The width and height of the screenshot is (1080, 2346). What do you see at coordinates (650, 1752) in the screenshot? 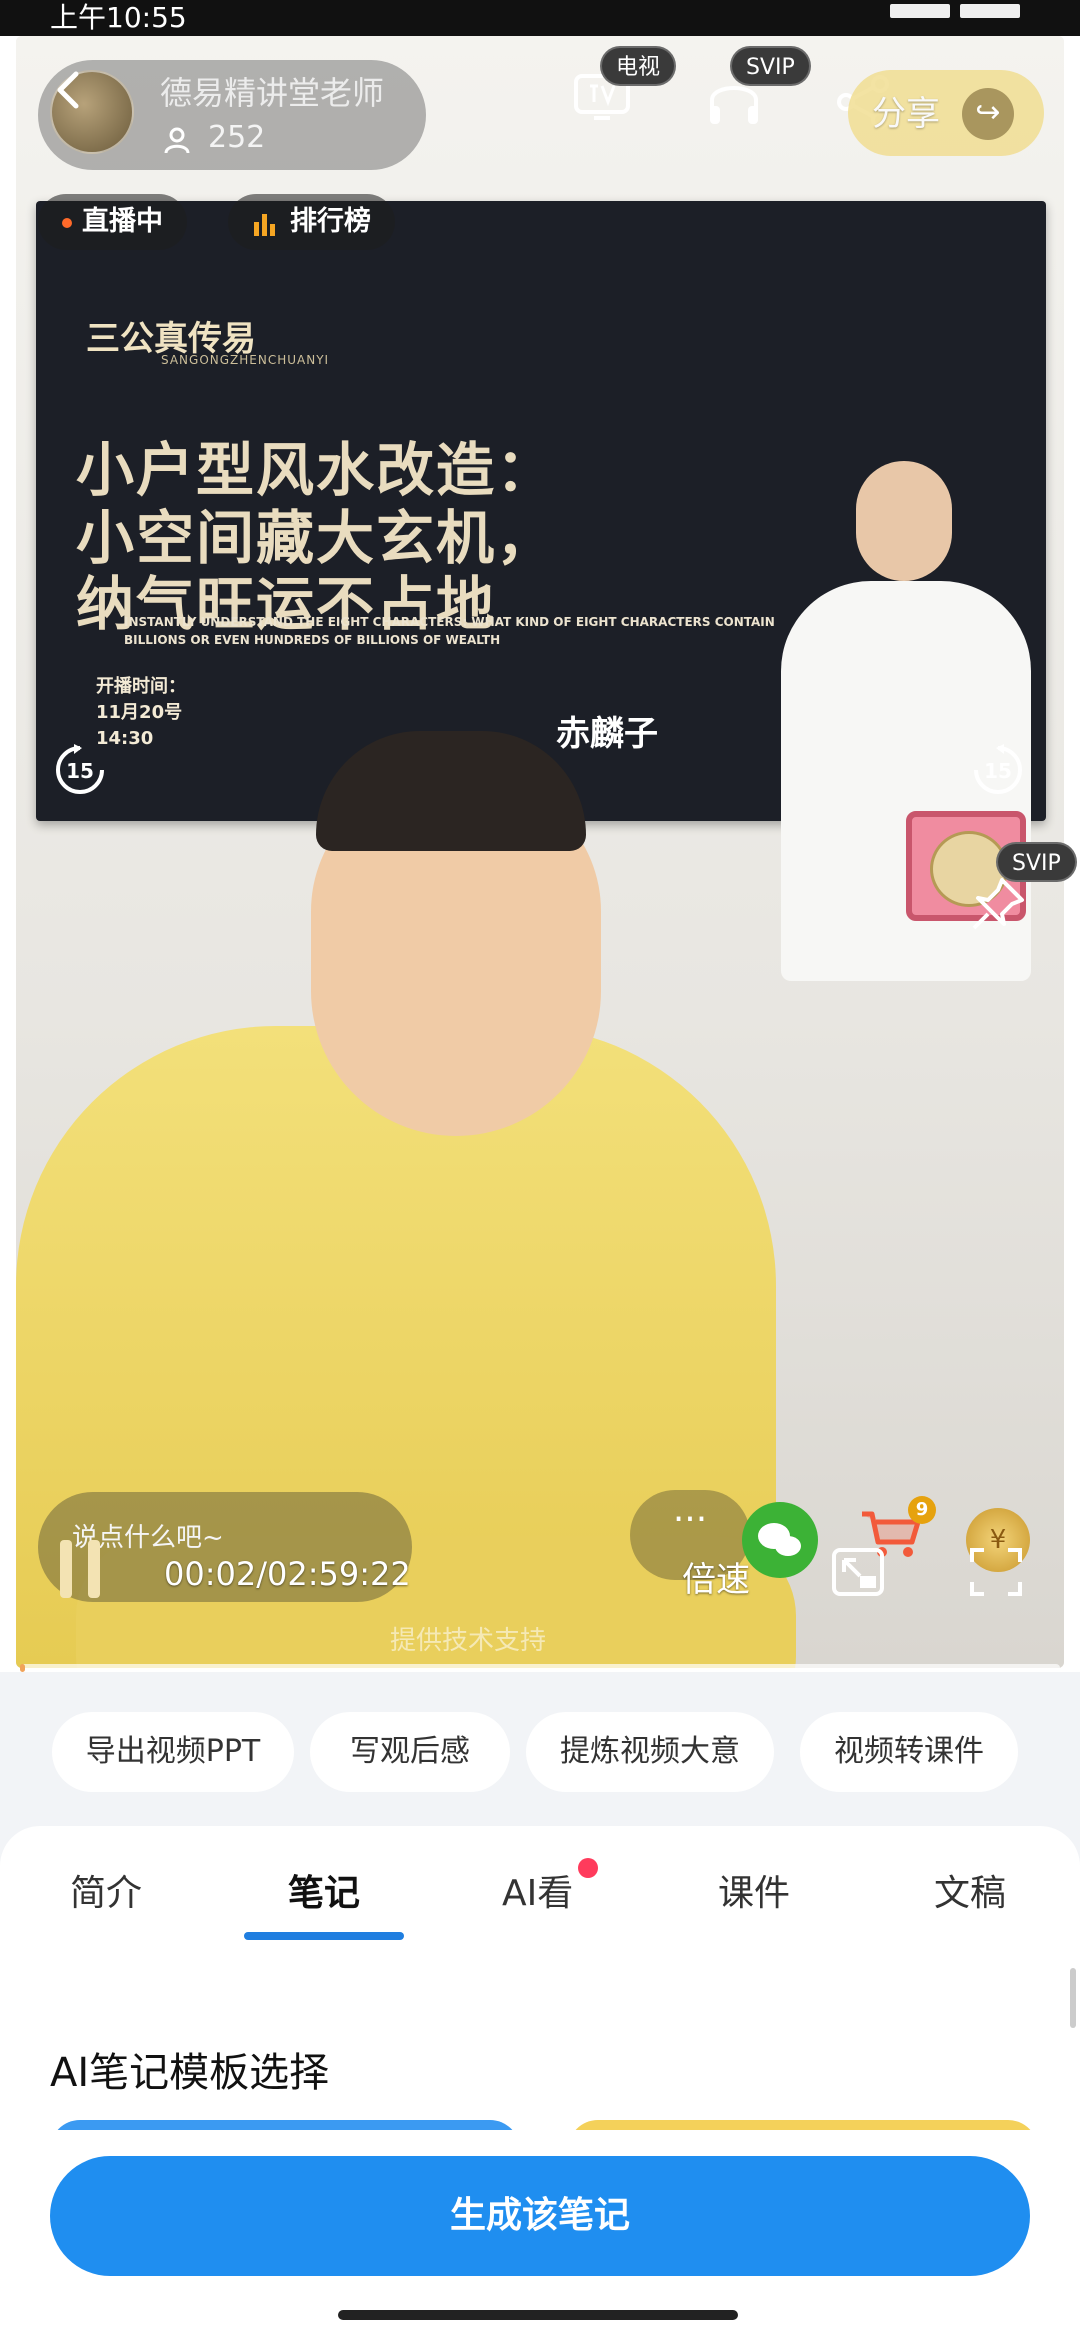
I see `chip-summarize: 提炼视频大意` at bounding box center [650, 1752].